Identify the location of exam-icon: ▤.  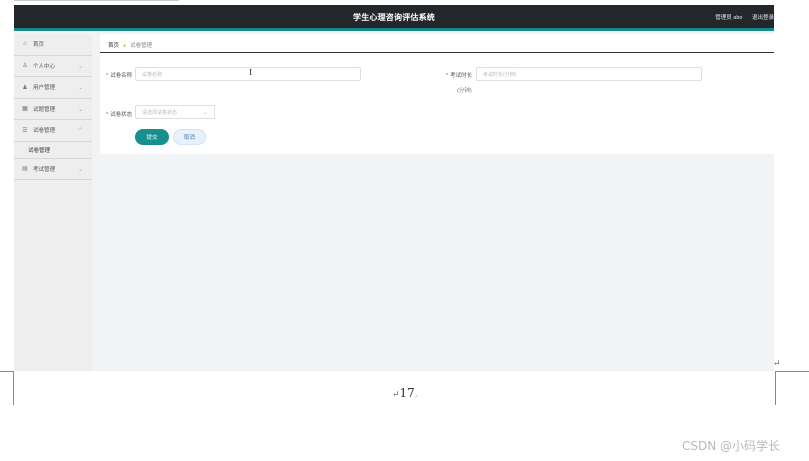
(25, 169).